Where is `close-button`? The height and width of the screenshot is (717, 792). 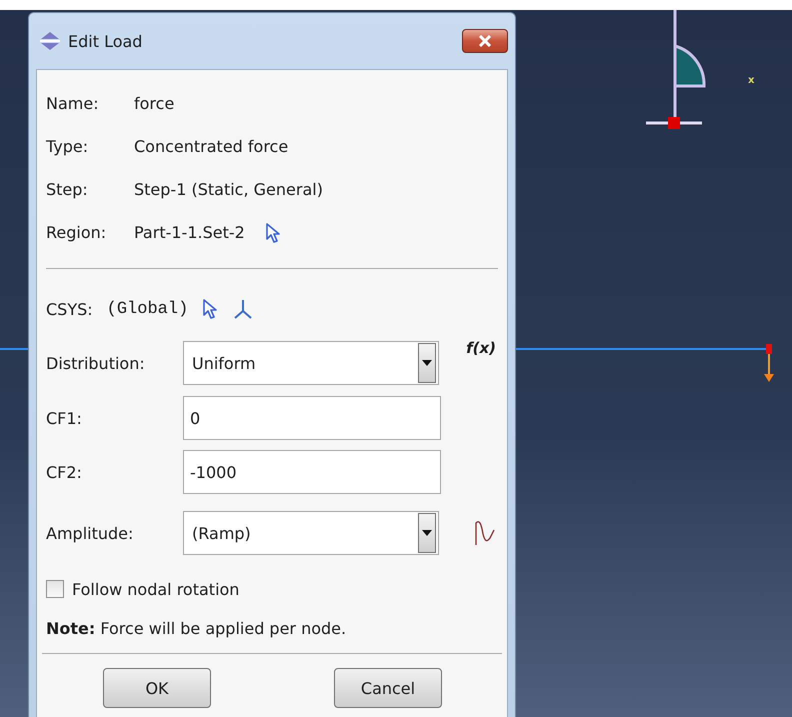 close-button is located at coordinates (485, 41).